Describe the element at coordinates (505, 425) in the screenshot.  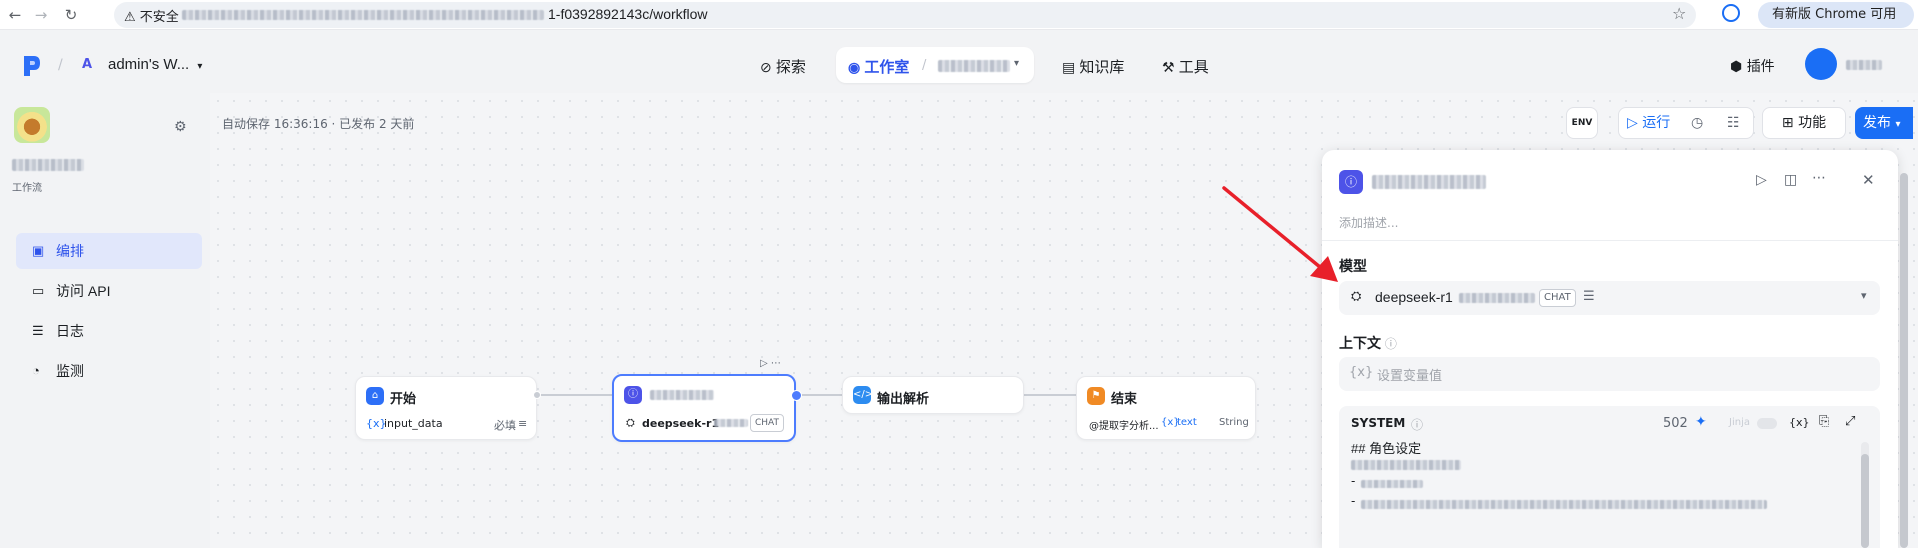
I see `required-label: 必填` at that location.